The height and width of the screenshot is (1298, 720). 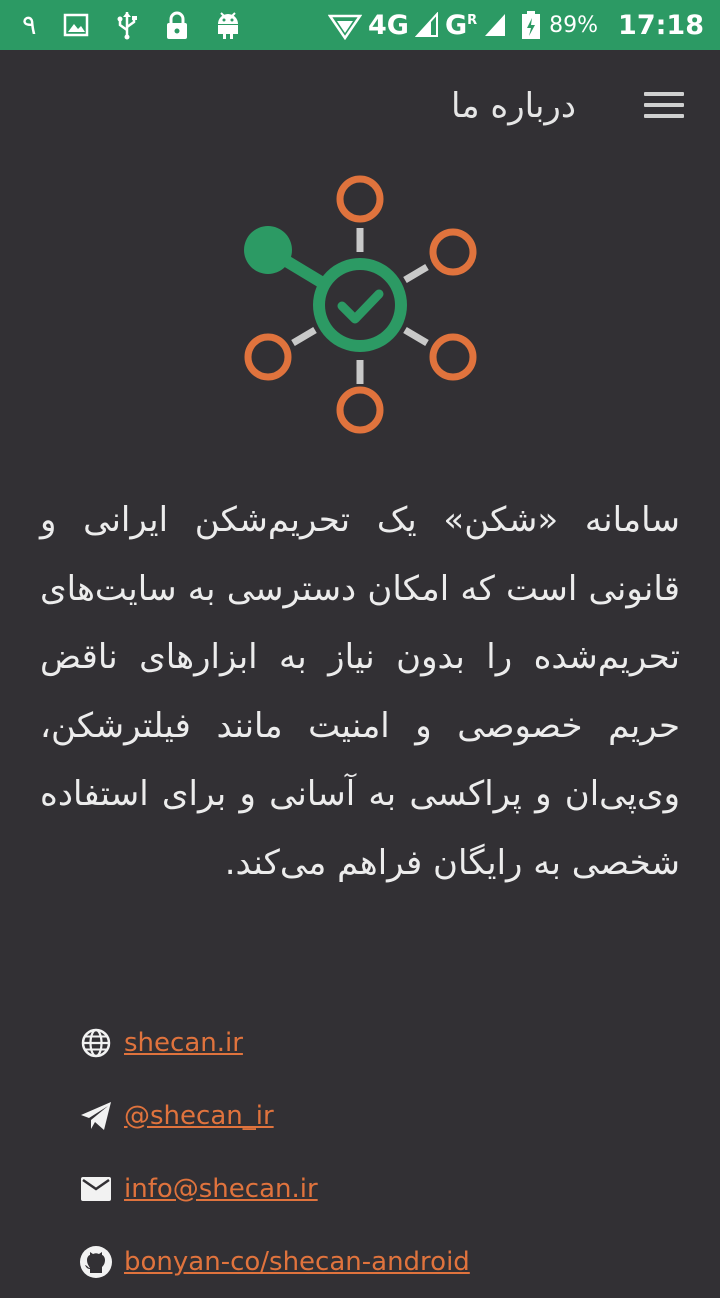 What do you see at coordinates (199, 1116) in the screenshot?
I see `link-telegram-text: @shecan_ir` at bounding box center [199, 1116].